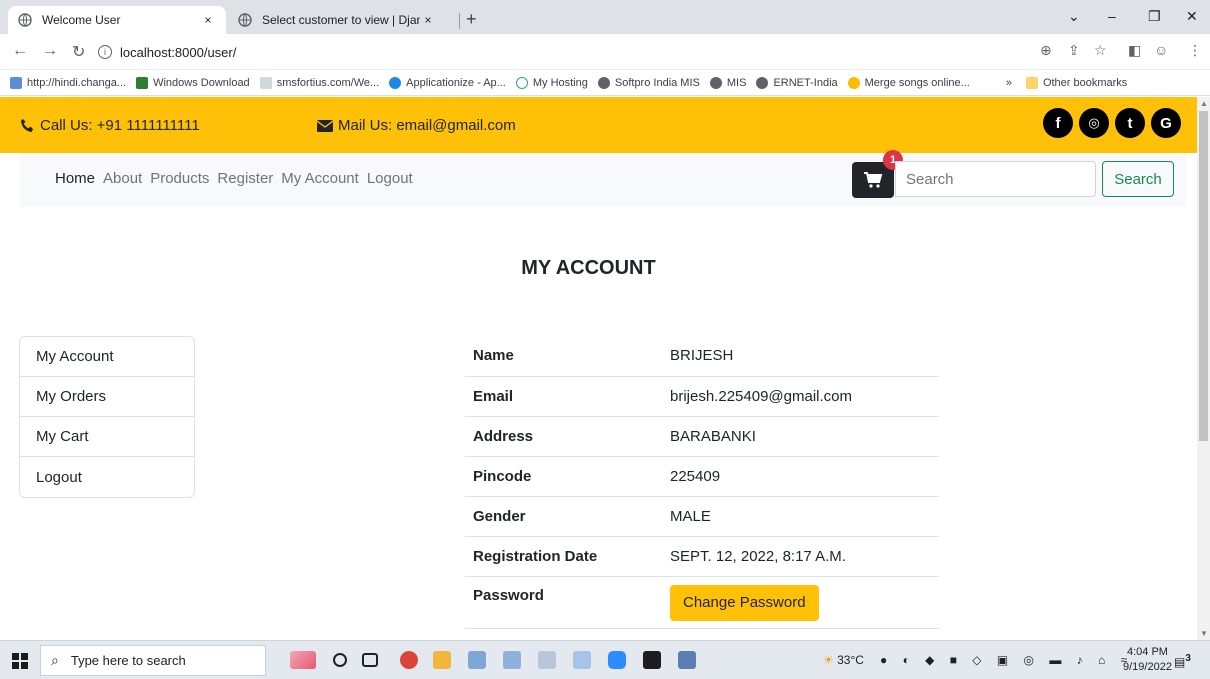 The width and height of the screenshot is (1210, 679). I want to click on sidepanel-icon: ◧, so click(1134, 50).